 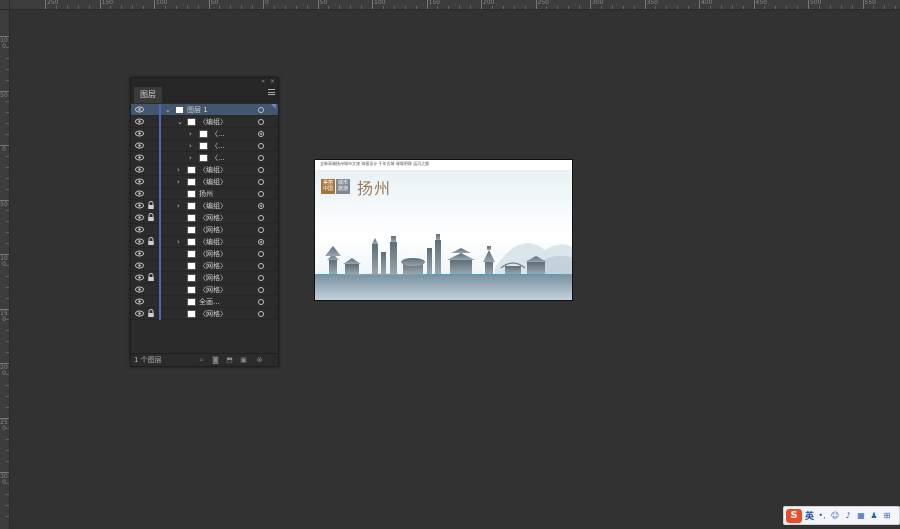 I want to click on layer-row: ⌄ 〈编组〉, so click(x=204, y=122).